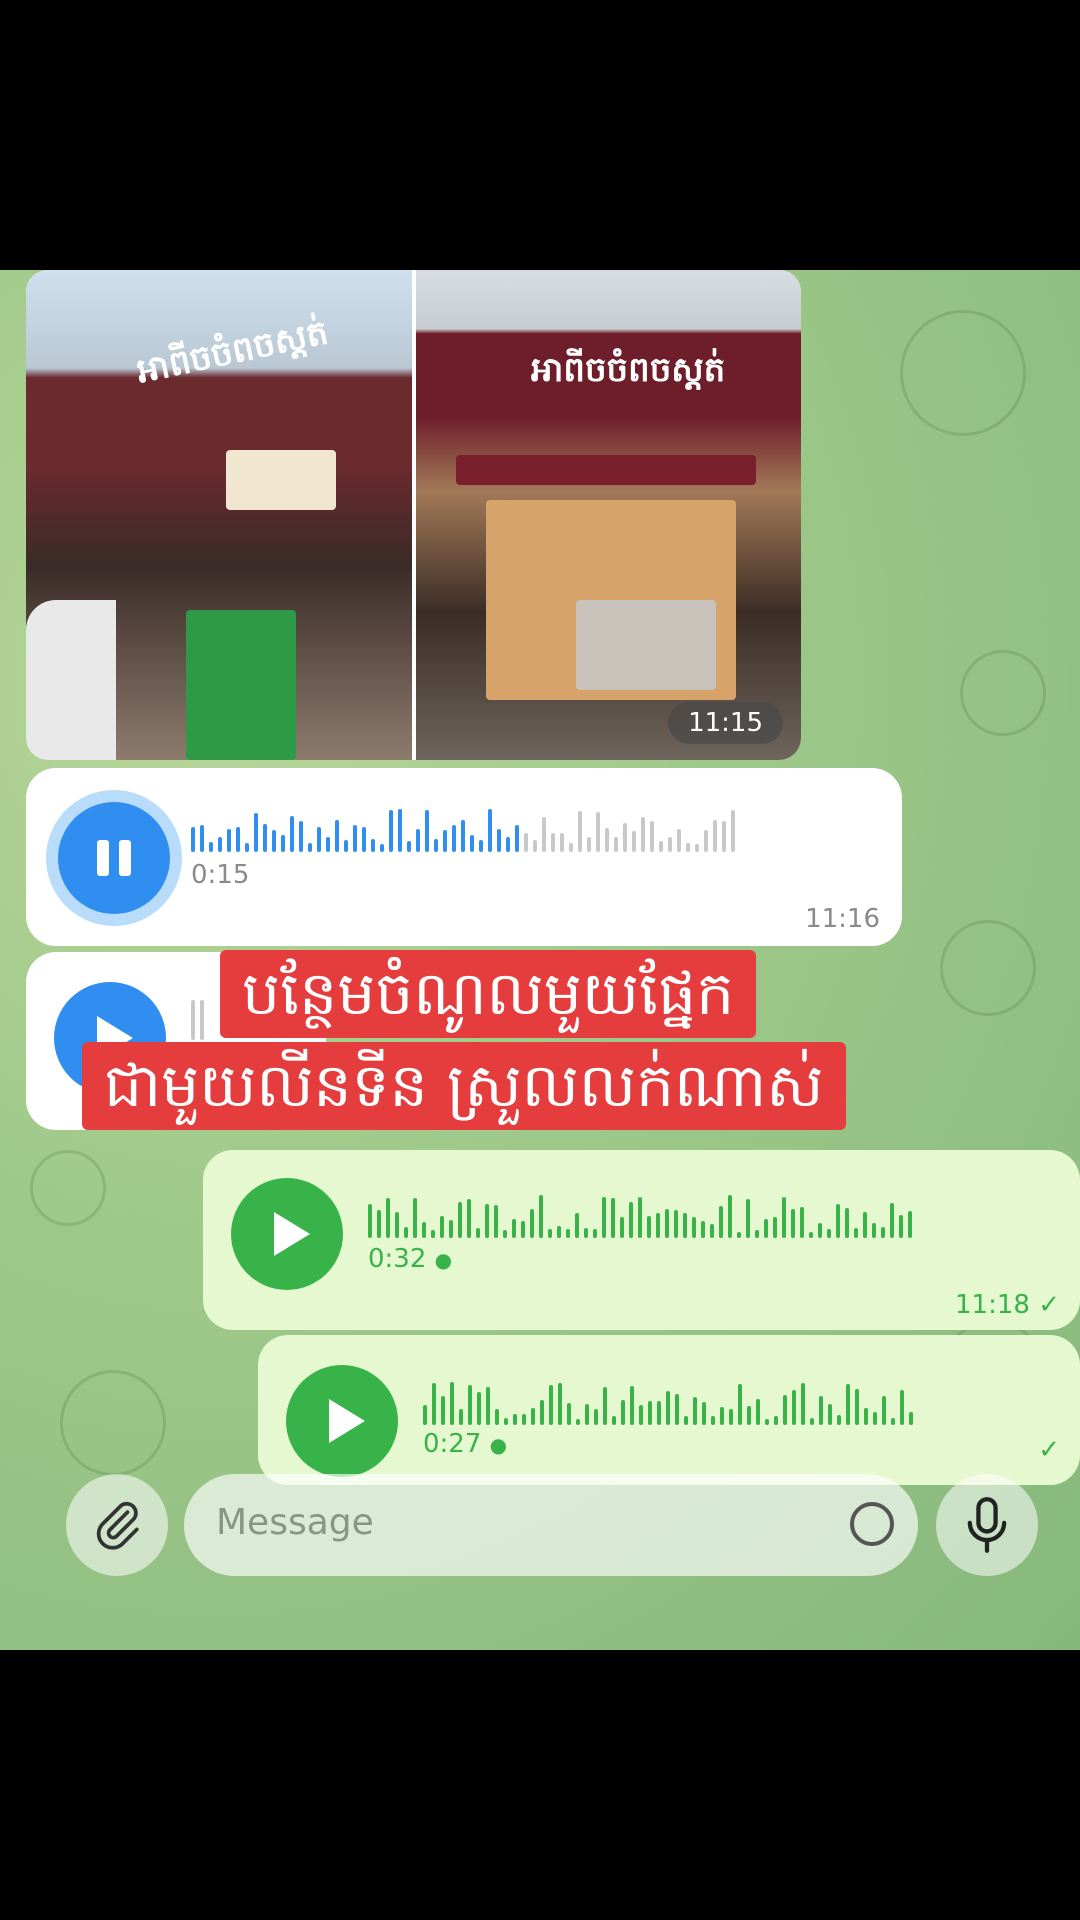  I want to click on voice-record-button, so click(987, 1525).